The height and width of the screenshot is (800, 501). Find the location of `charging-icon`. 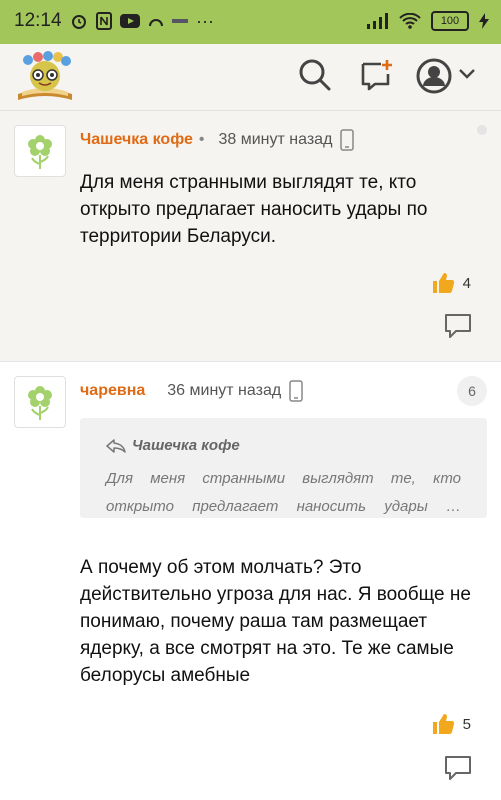

charging-icon is located at coordinates (484, 21).